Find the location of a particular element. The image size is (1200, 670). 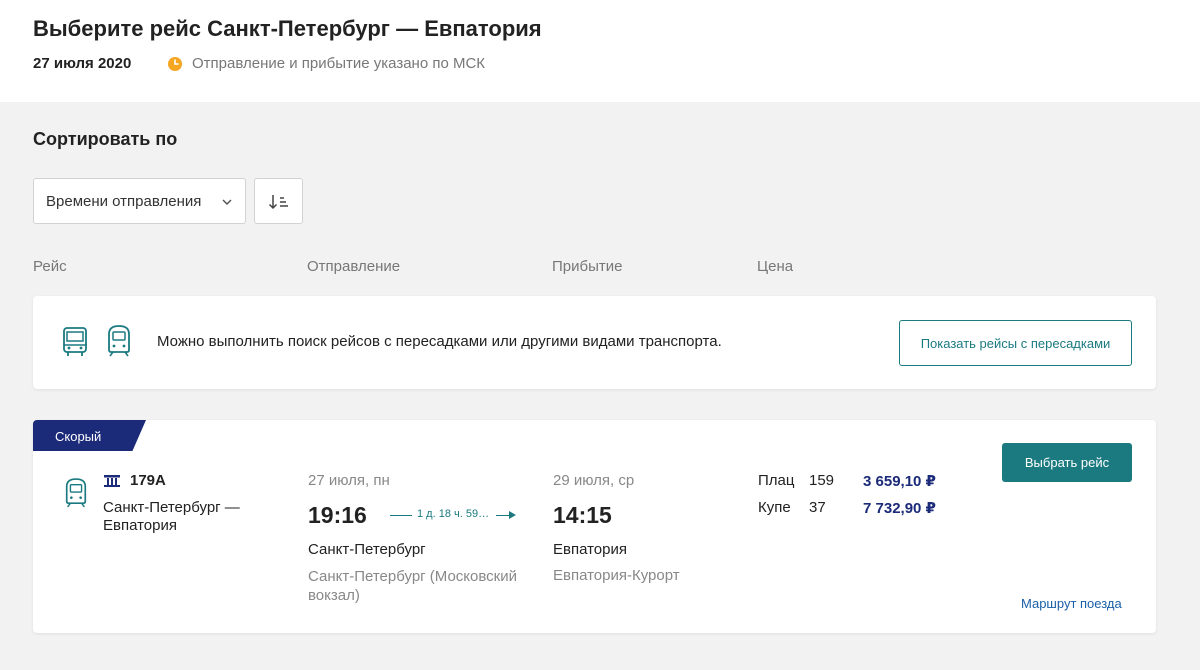

sort-descending-icon is located at coordinates (278, 202).